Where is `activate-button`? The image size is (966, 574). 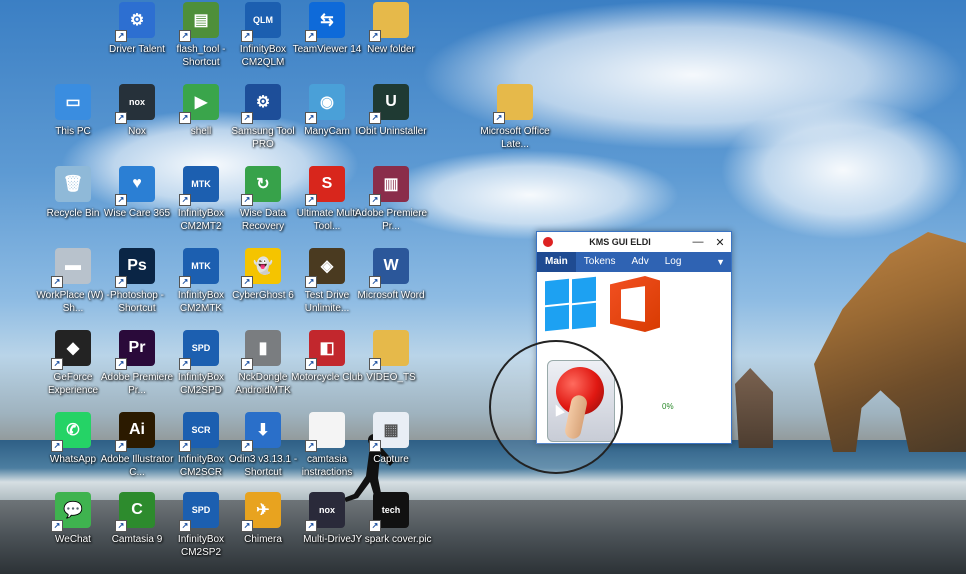
activate-button is located at coordinates (581, 401).